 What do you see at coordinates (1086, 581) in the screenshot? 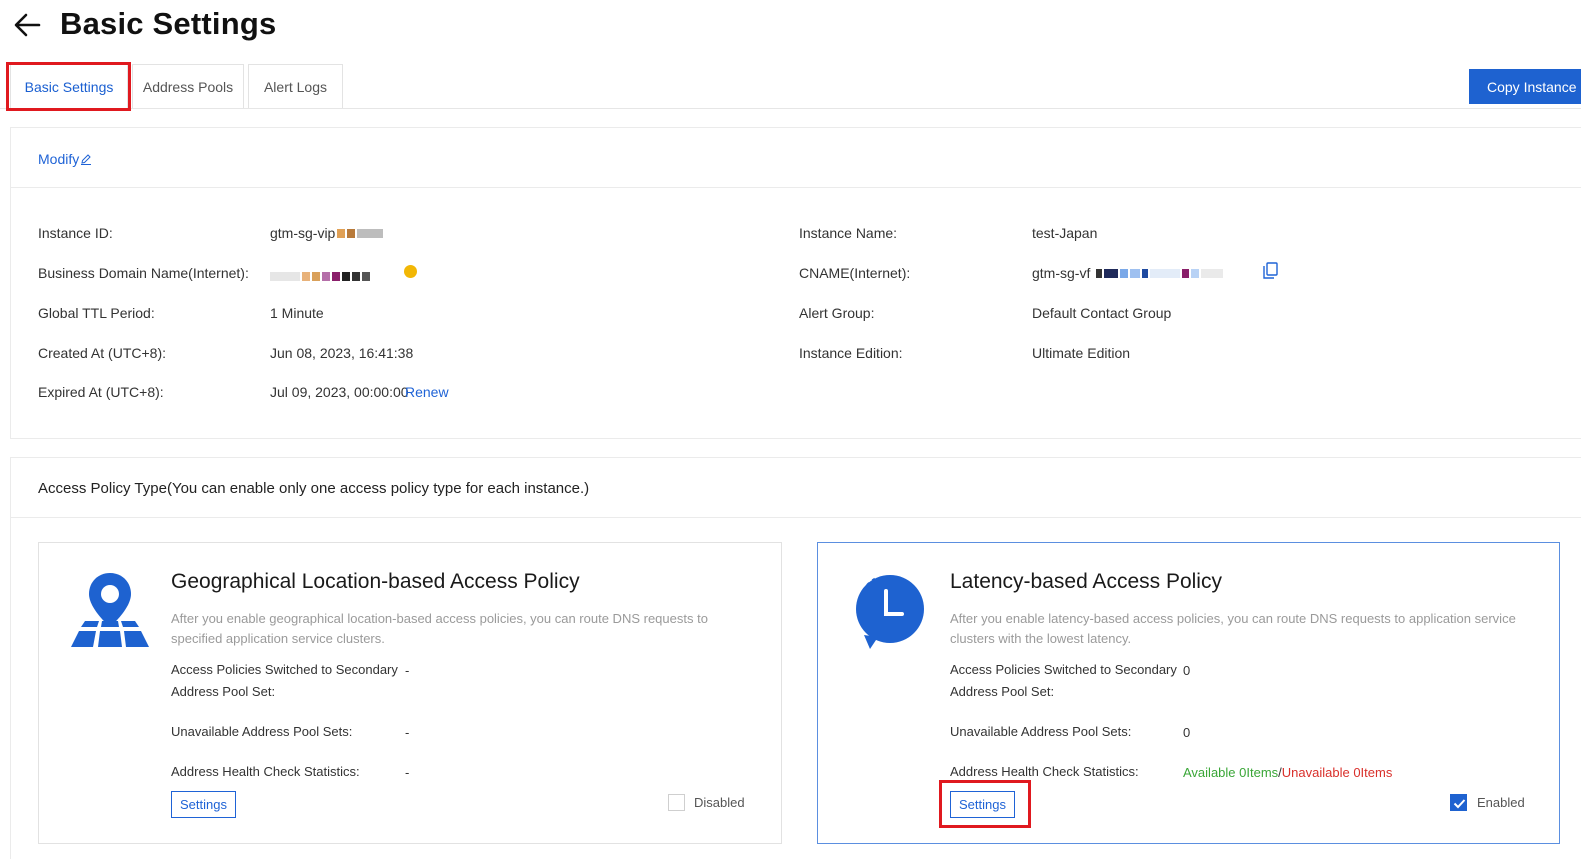
I see `latency-policy-title: Latency-based Access Policy` at bounding box center [1086, 581].